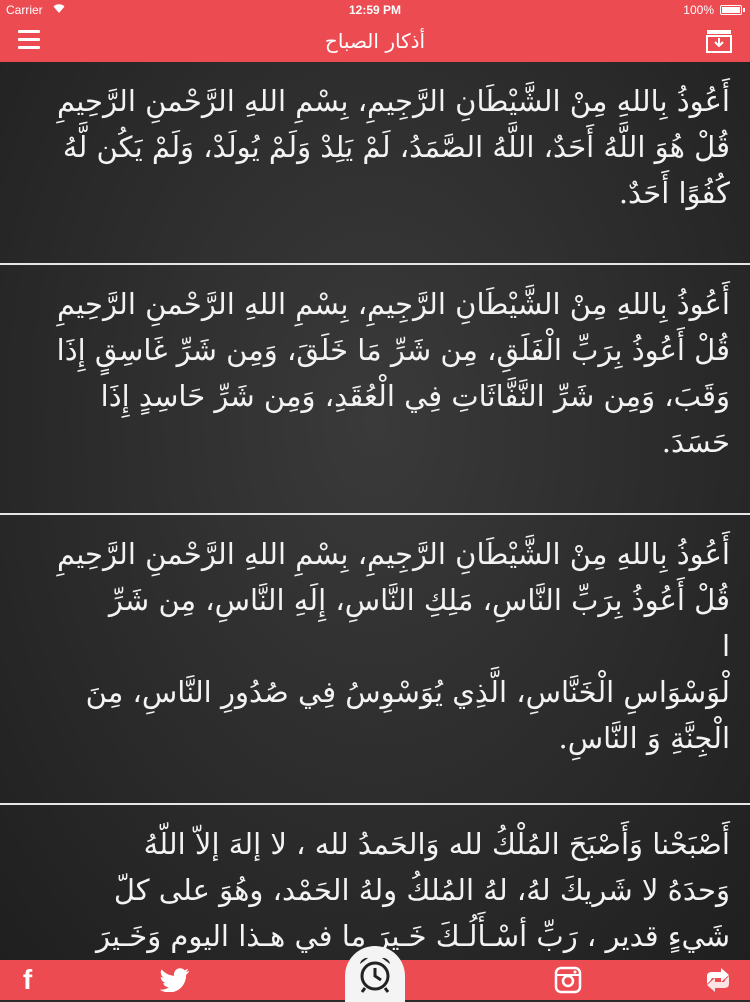  What do you see at coordinates (719, 41) in the screenshot?
I see `download-icon` at bounding box center [719, 41].